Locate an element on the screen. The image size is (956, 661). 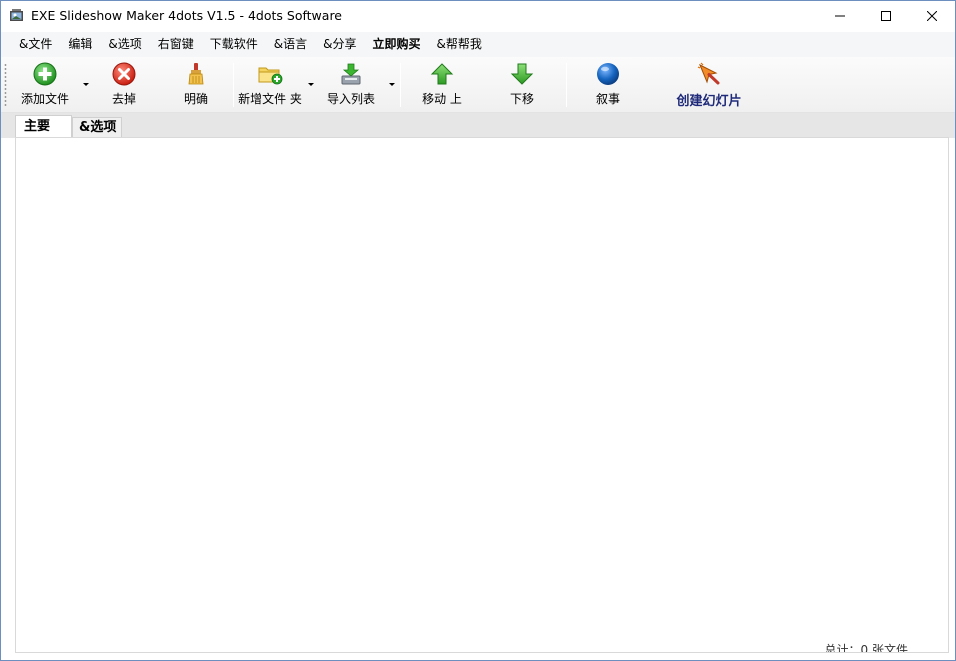
clear-button: 明确 is located at coordinates (196, 85).